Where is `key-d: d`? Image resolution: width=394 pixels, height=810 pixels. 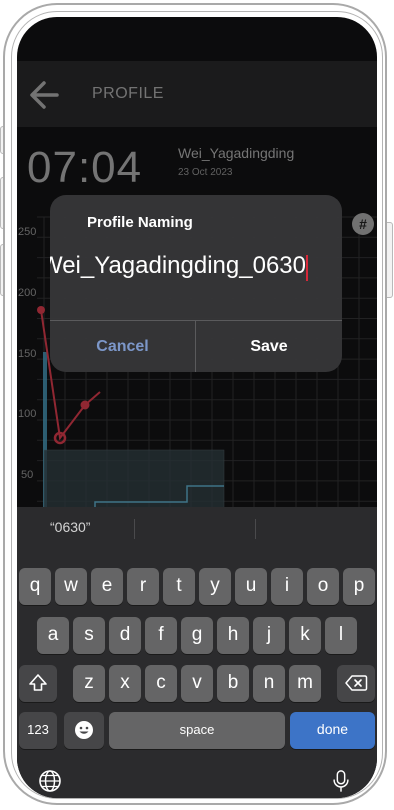 key-d: d is located at coordinates (125, 635).